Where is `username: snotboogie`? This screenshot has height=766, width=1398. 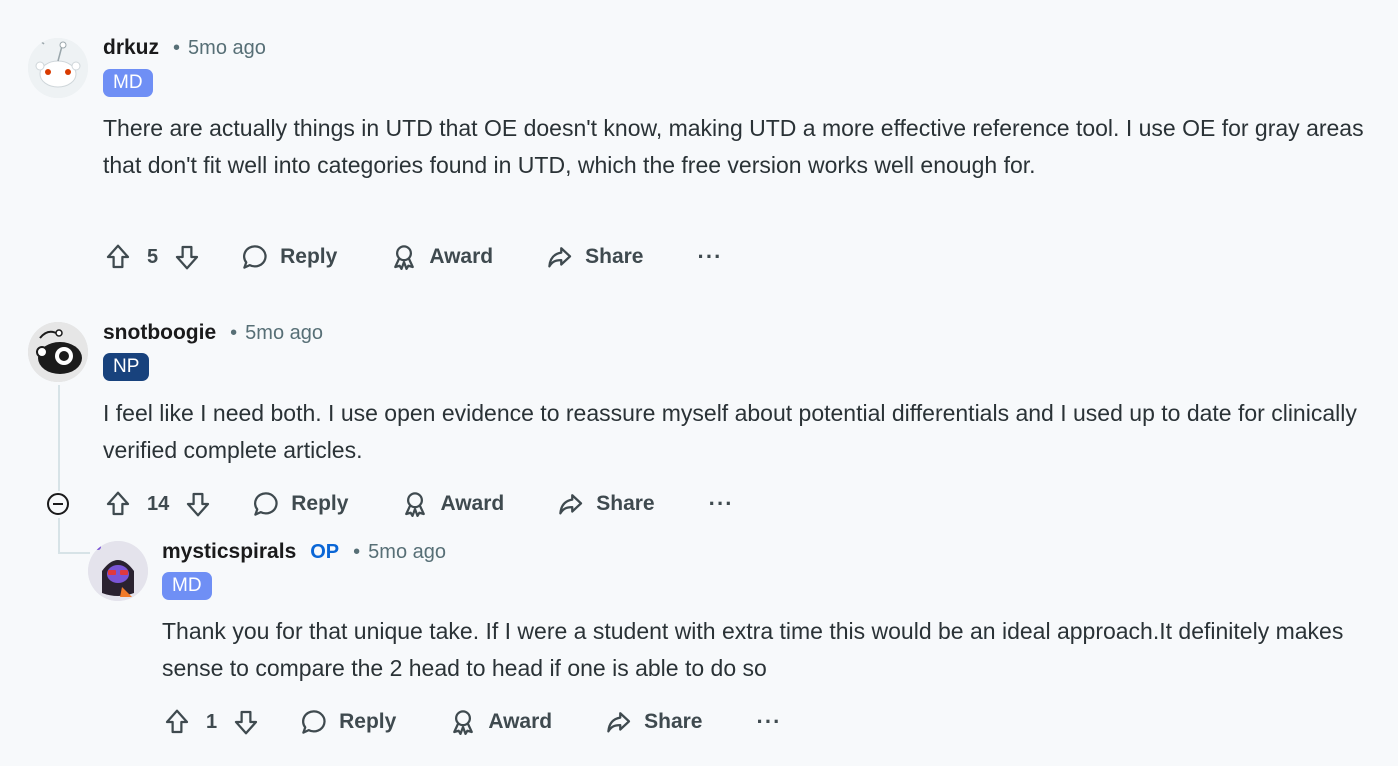
username: snotboogie is located at coordinates (159, 333).